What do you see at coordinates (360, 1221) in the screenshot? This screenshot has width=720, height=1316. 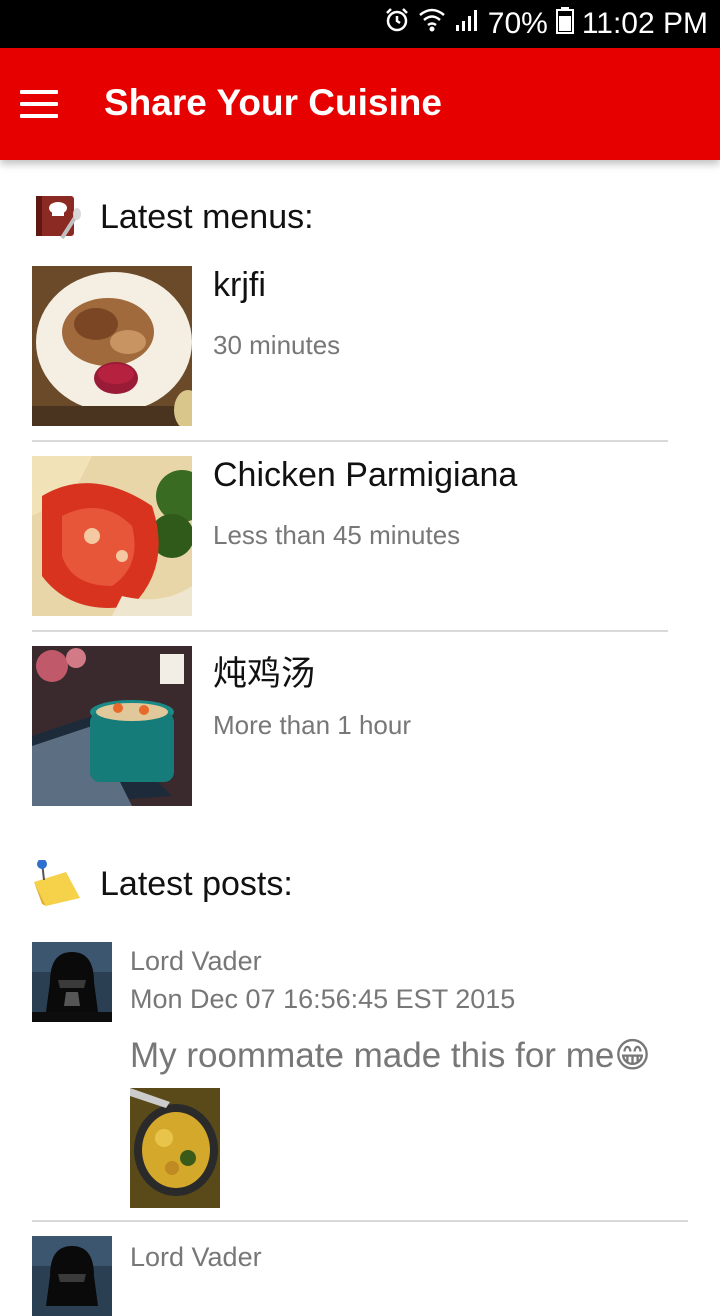 I see `post-divider` at bounding box center [360, 1221].